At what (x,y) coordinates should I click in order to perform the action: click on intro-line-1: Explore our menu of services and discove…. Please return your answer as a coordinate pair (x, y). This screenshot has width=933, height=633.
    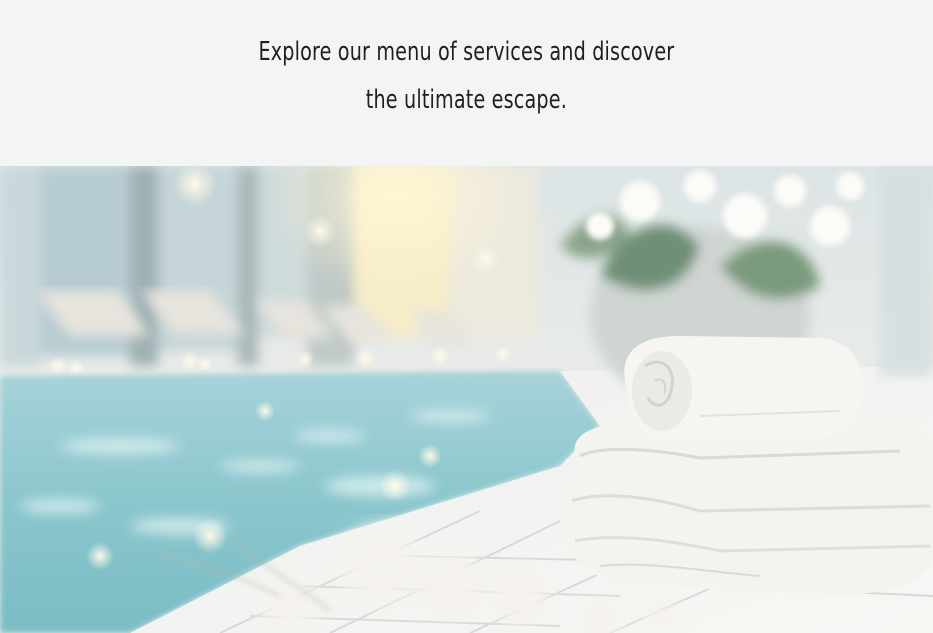
    Looking at the image, I should click on (466, 52).